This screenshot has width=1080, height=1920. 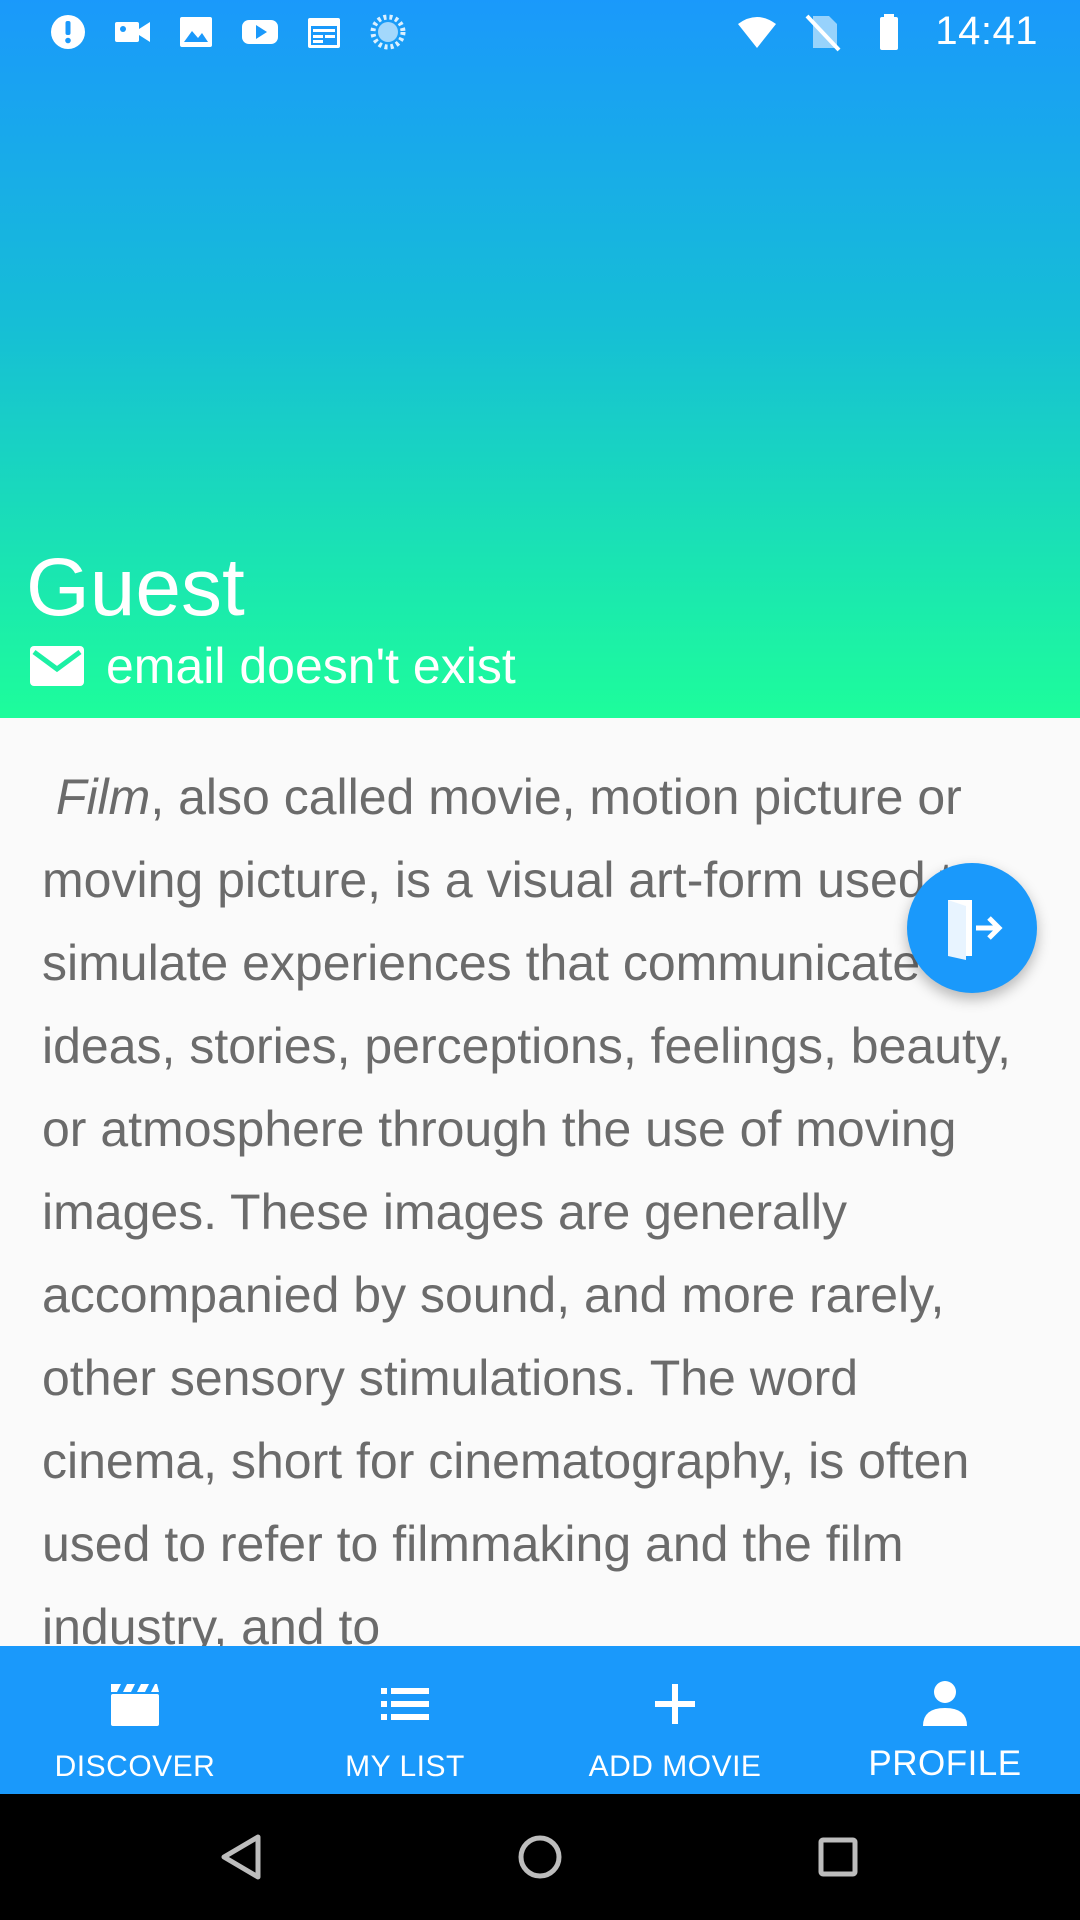 What do you see at coordinates (945, 1763) in the screenshot?
I see `nav-profile-label: PROFILE` at bounding box center [945, 1763].